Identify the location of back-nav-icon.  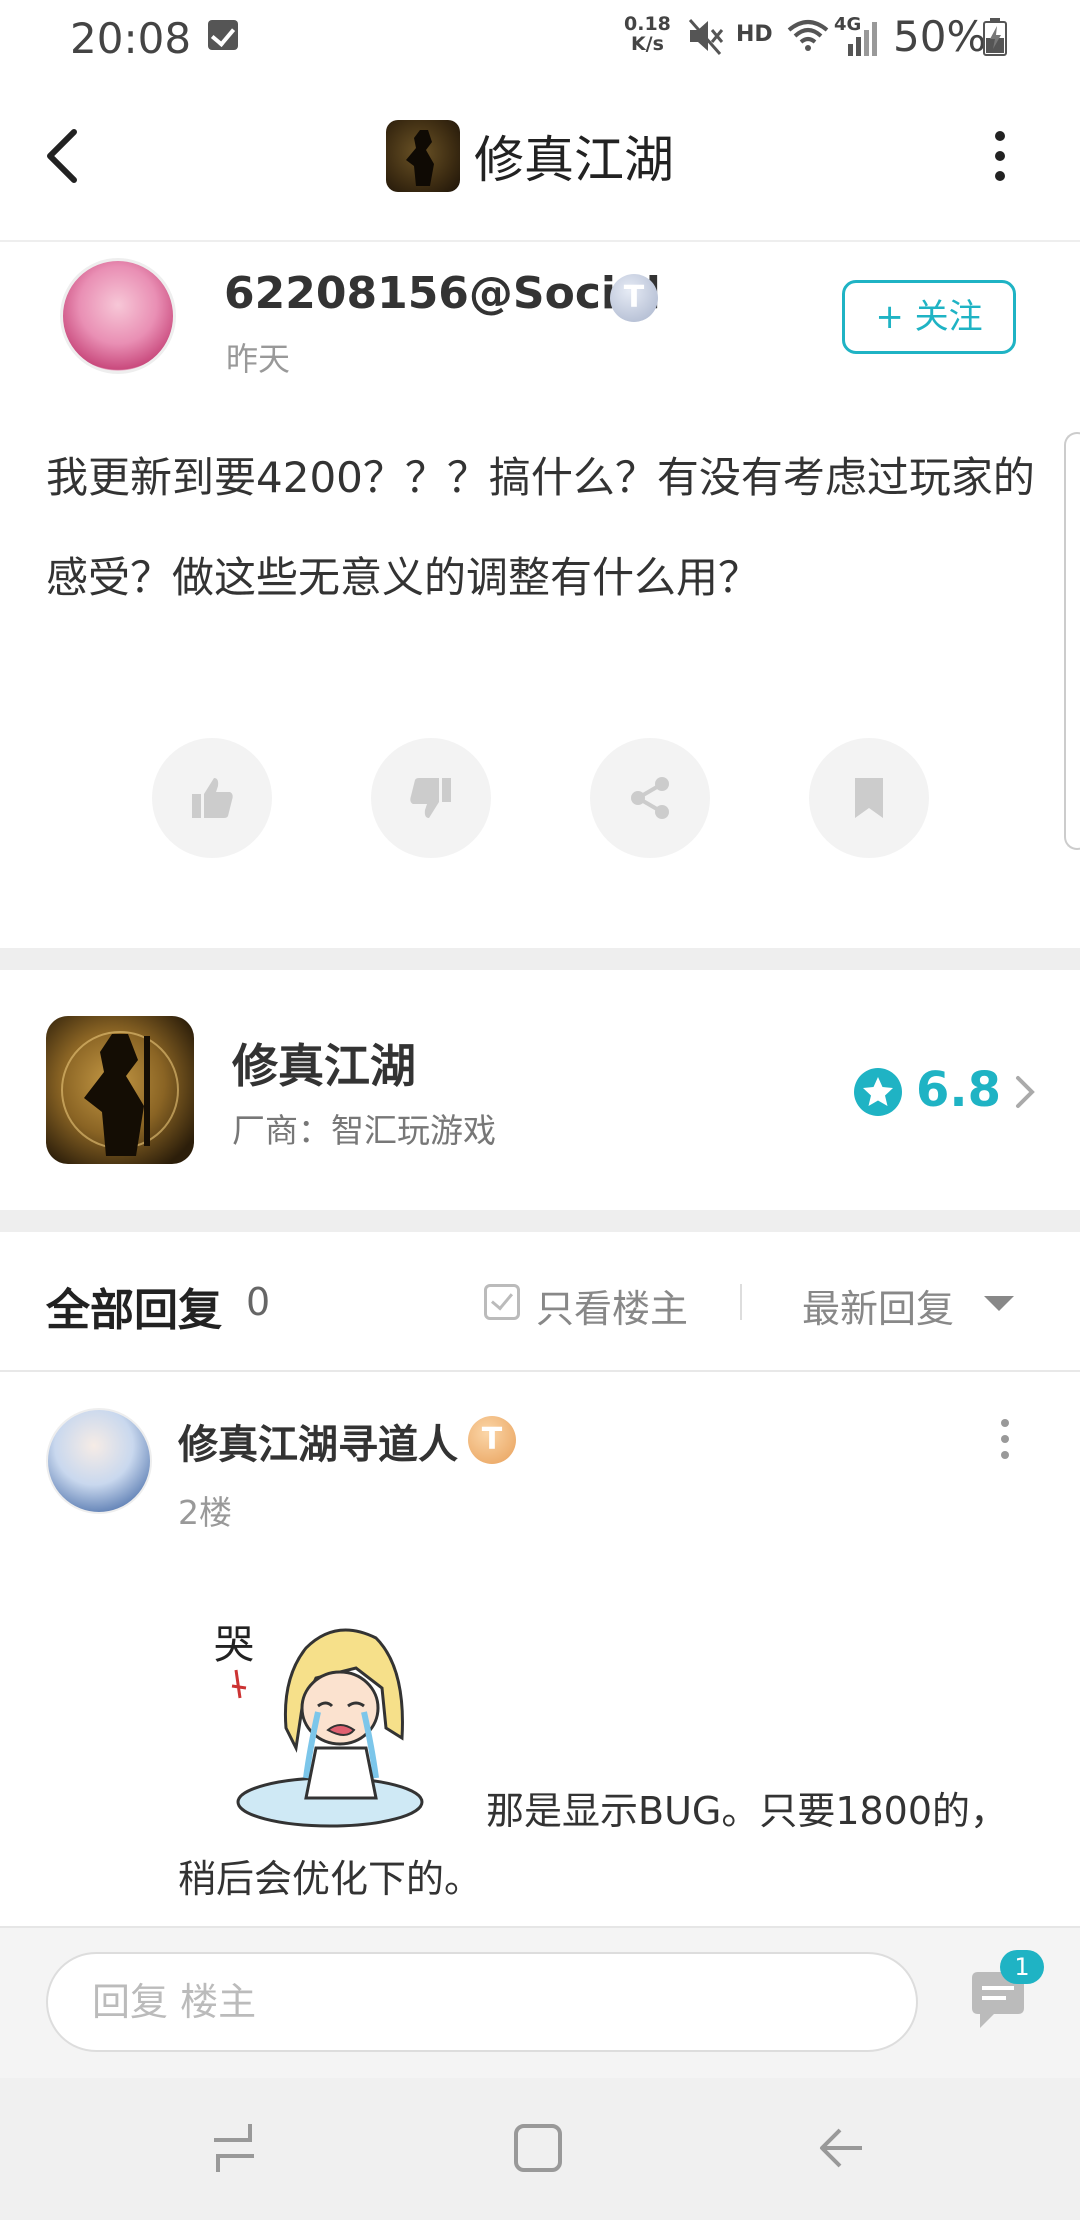
(842, 2148).